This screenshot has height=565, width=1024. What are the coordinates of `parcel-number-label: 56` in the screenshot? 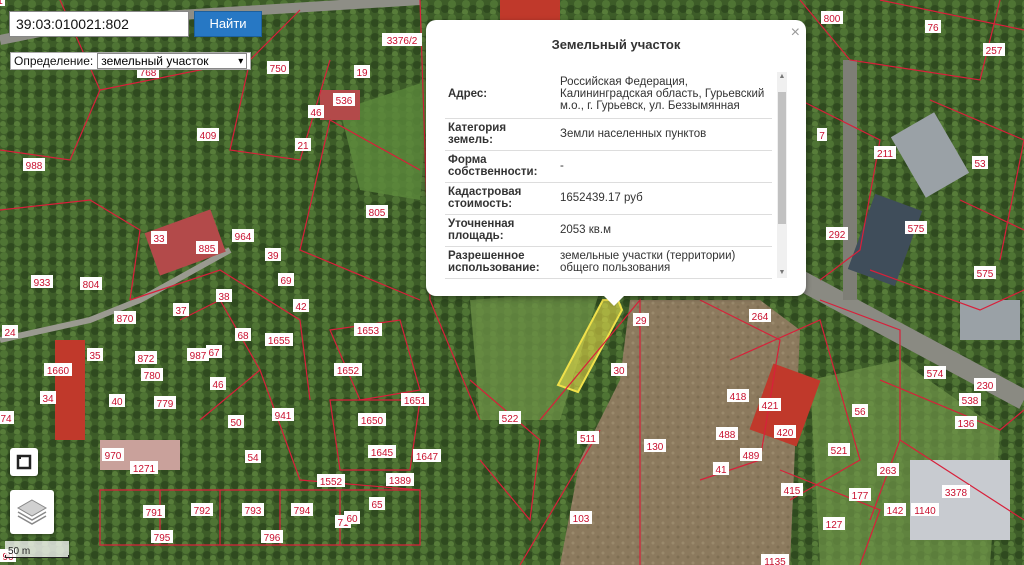 It's located at (860, 412).